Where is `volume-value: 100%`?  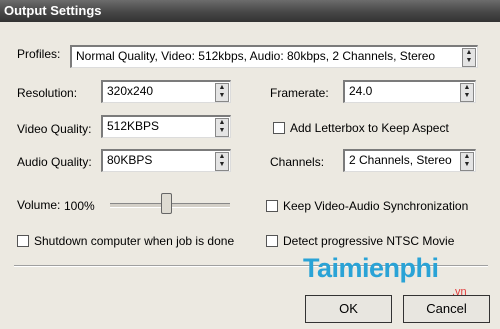 volume-value: 100% is located at coordinates (79, 206).